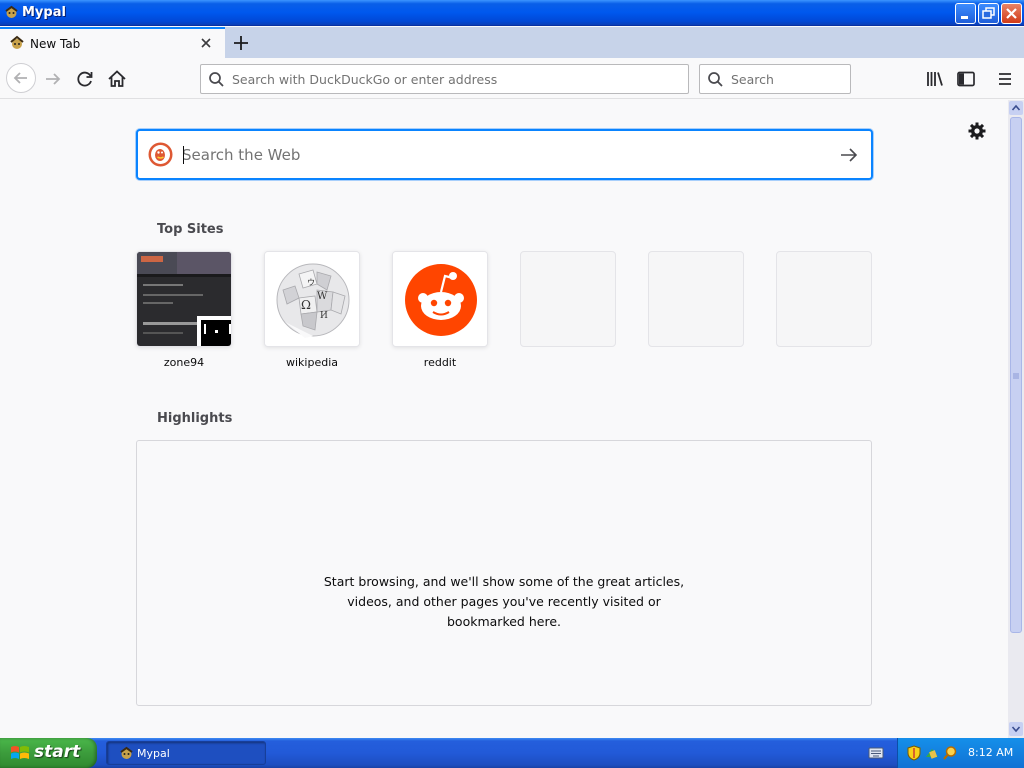 Image resolution: width=1024 pixels, height=768 pixels. Describe the element at coordinates (504, 621) in the screenshot. I see `highlights-message-line: bookmarked here.` at that location.